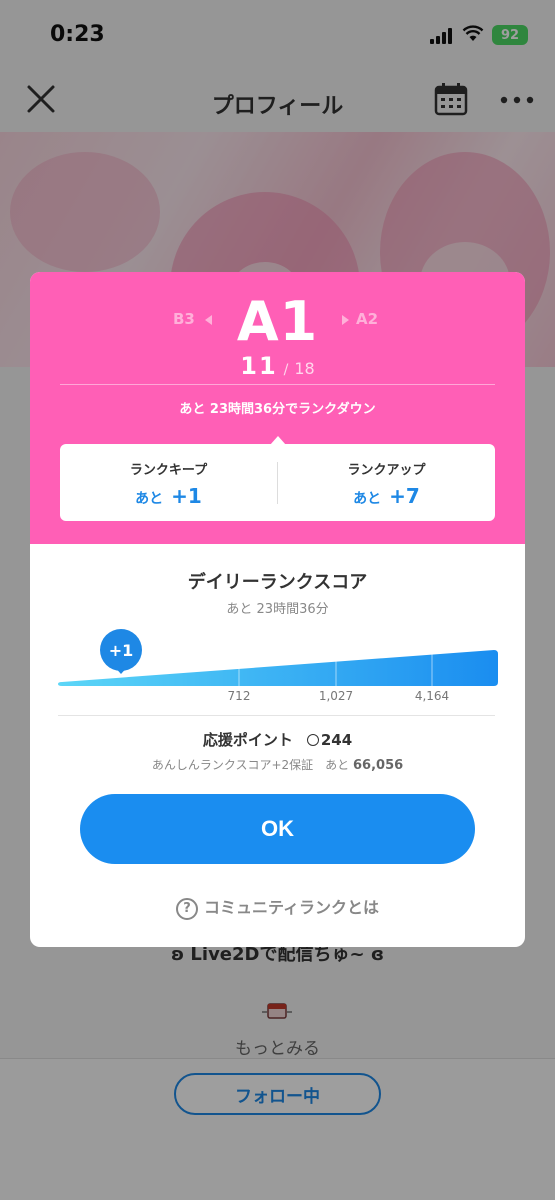  Describe the element at coordinates (367, 499) in the screenshot. I see `rank-up-prefix: あと` at that location.